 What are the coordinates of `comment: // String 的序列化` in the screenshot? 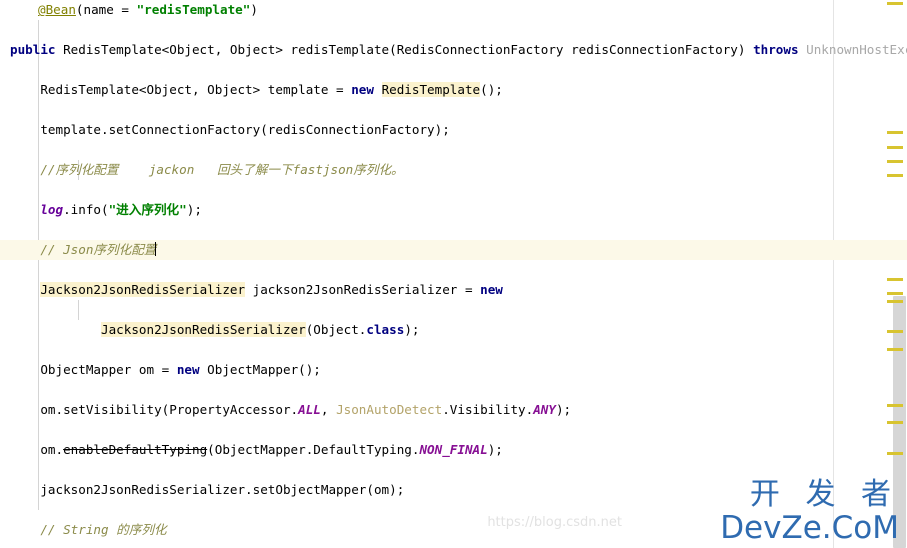 It's located at (103, 529).